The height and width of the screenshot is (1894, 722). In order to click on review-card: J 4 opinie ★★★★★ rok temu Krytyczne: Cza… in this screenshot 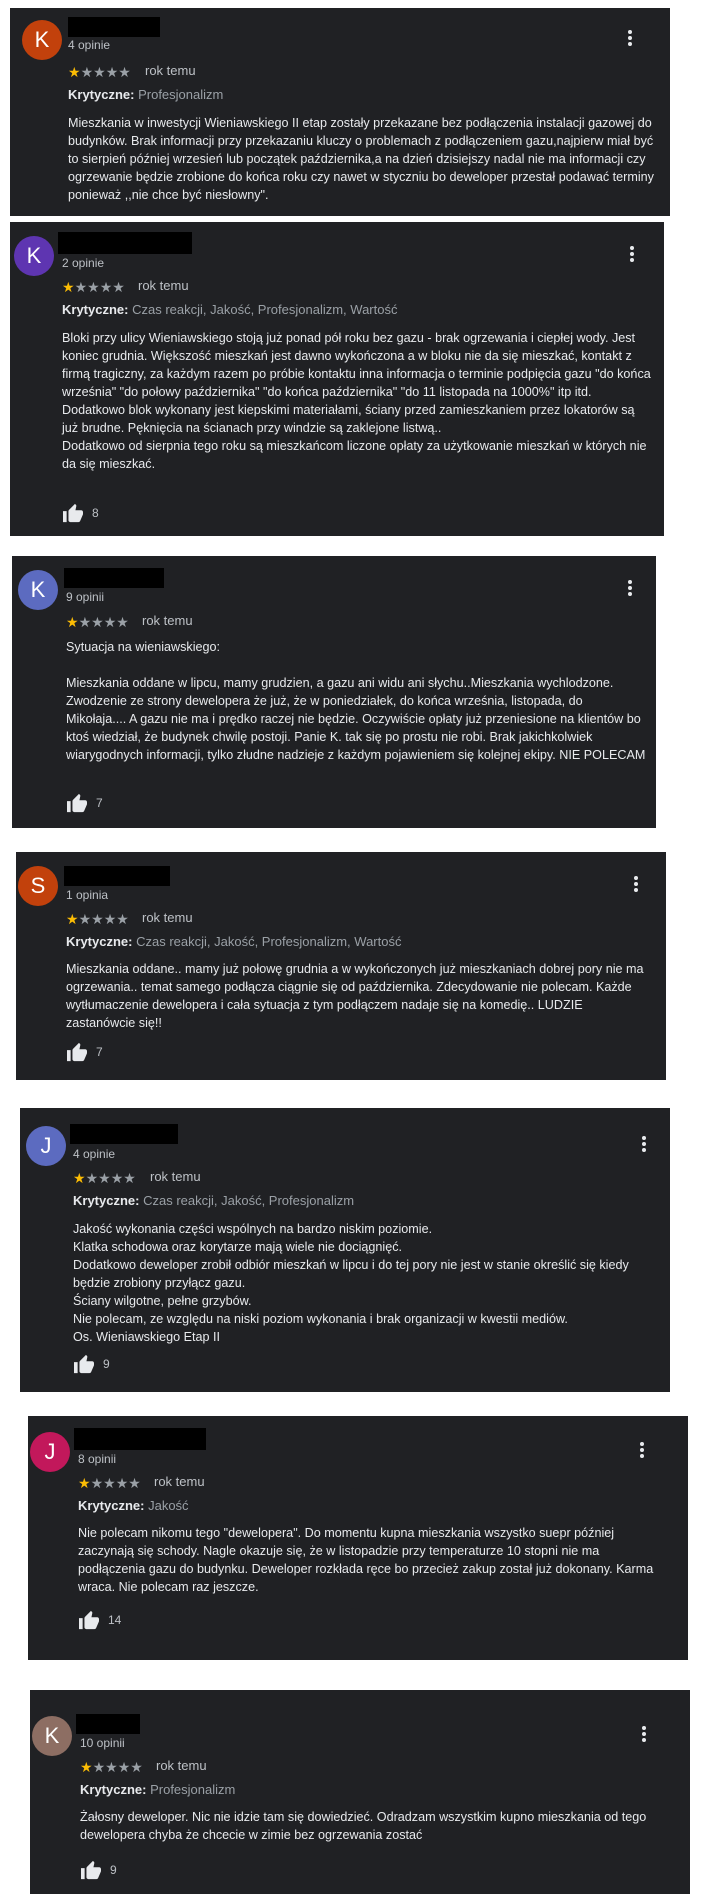, I will do `click(345, 1250)`.